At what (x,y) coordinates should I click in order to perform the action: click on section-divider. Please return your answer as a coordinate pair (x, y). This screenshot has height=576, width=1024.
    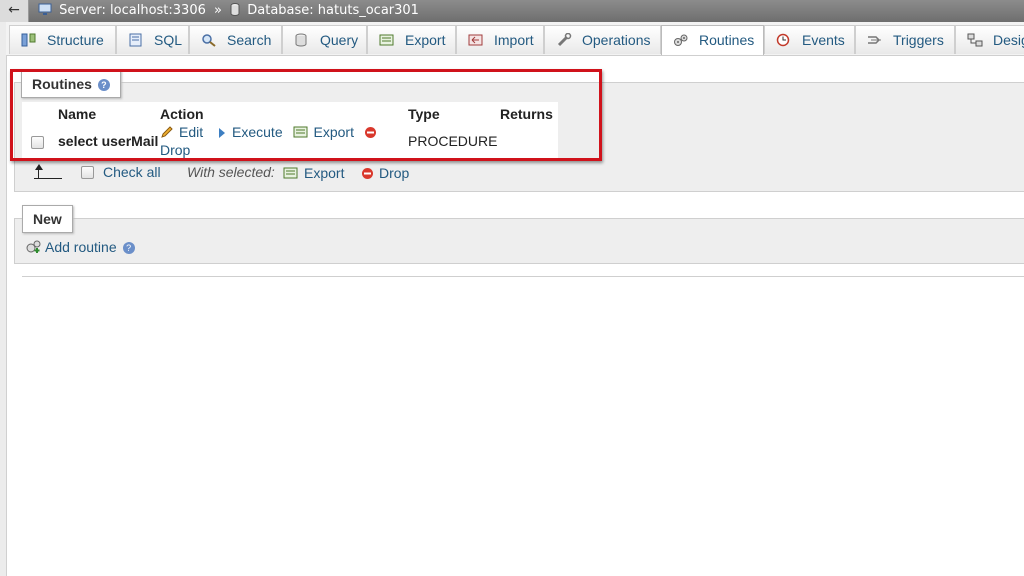
    Looking at the image, I should click on (523, 276).